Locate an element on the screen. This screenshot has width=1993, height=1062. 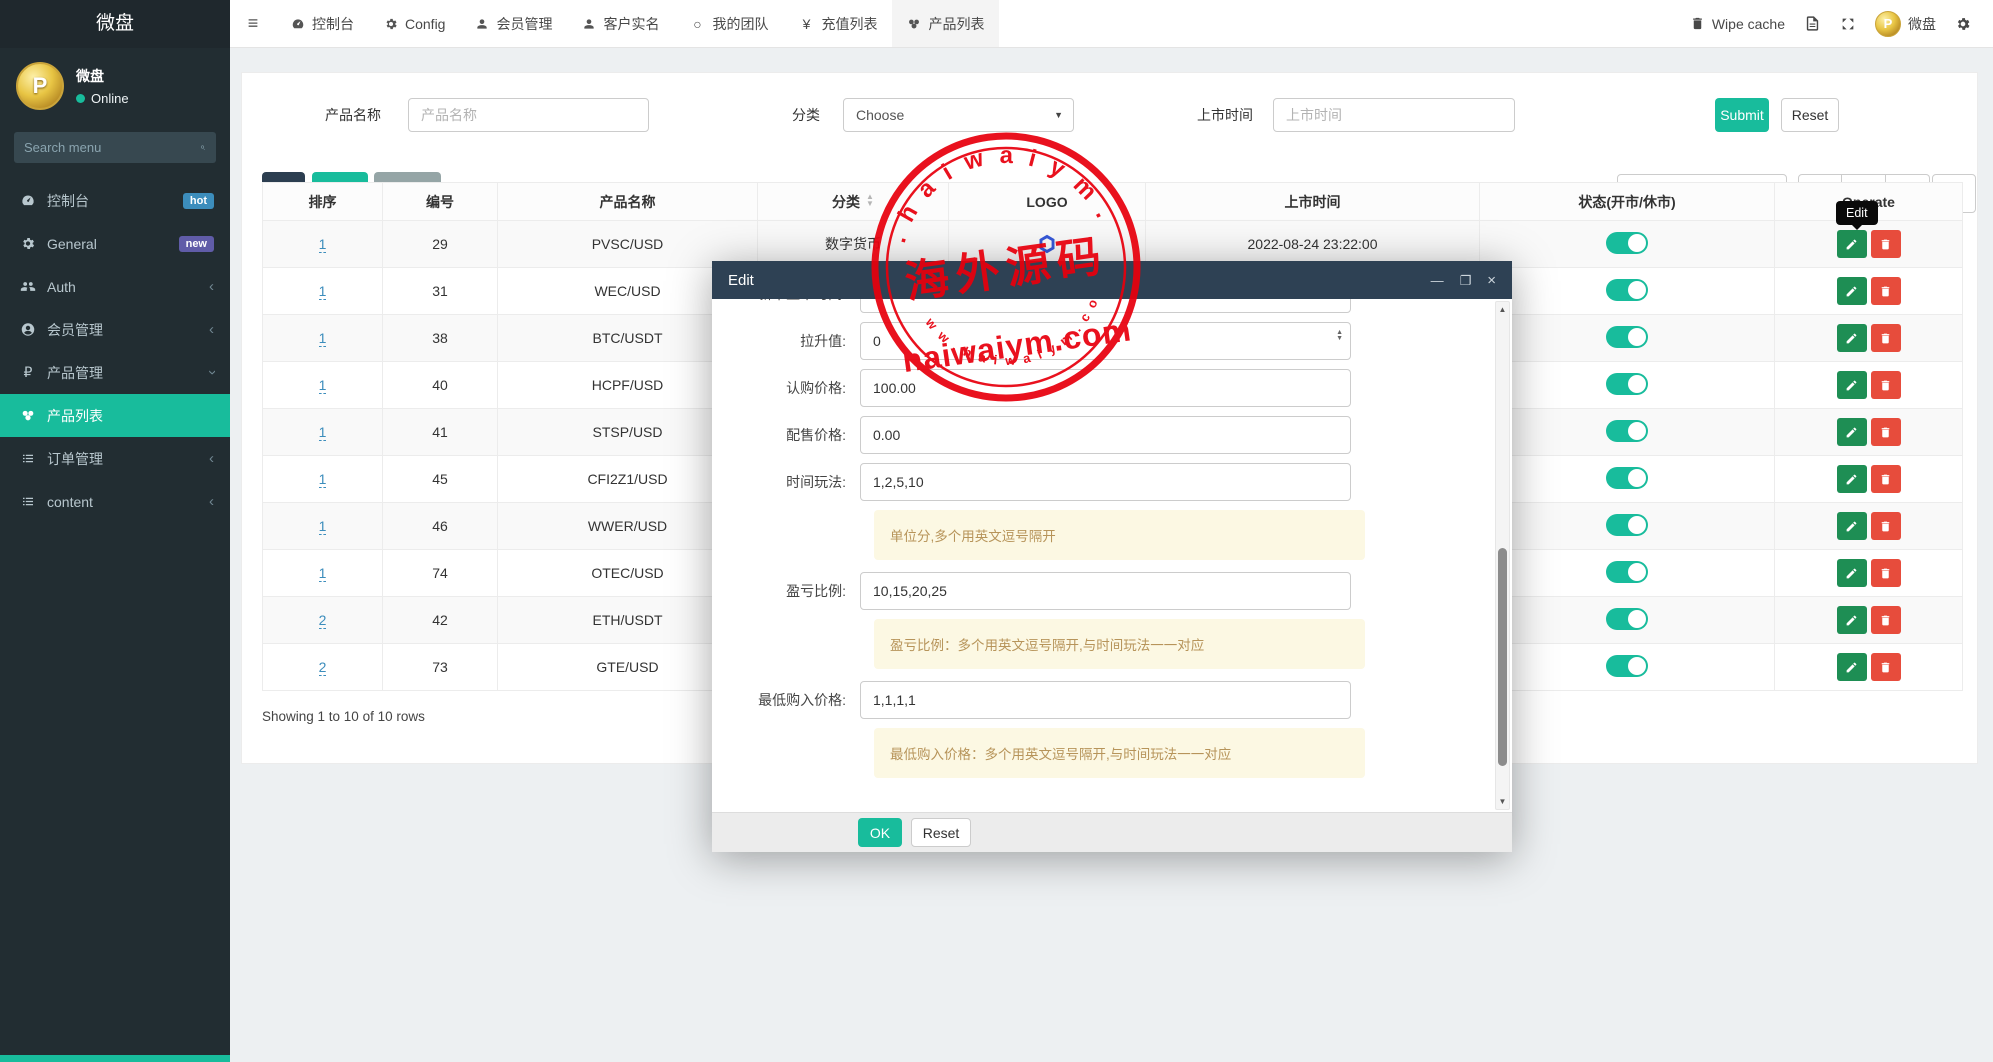
user-menu: P 微盘 is located at coordinates (1905, 23).